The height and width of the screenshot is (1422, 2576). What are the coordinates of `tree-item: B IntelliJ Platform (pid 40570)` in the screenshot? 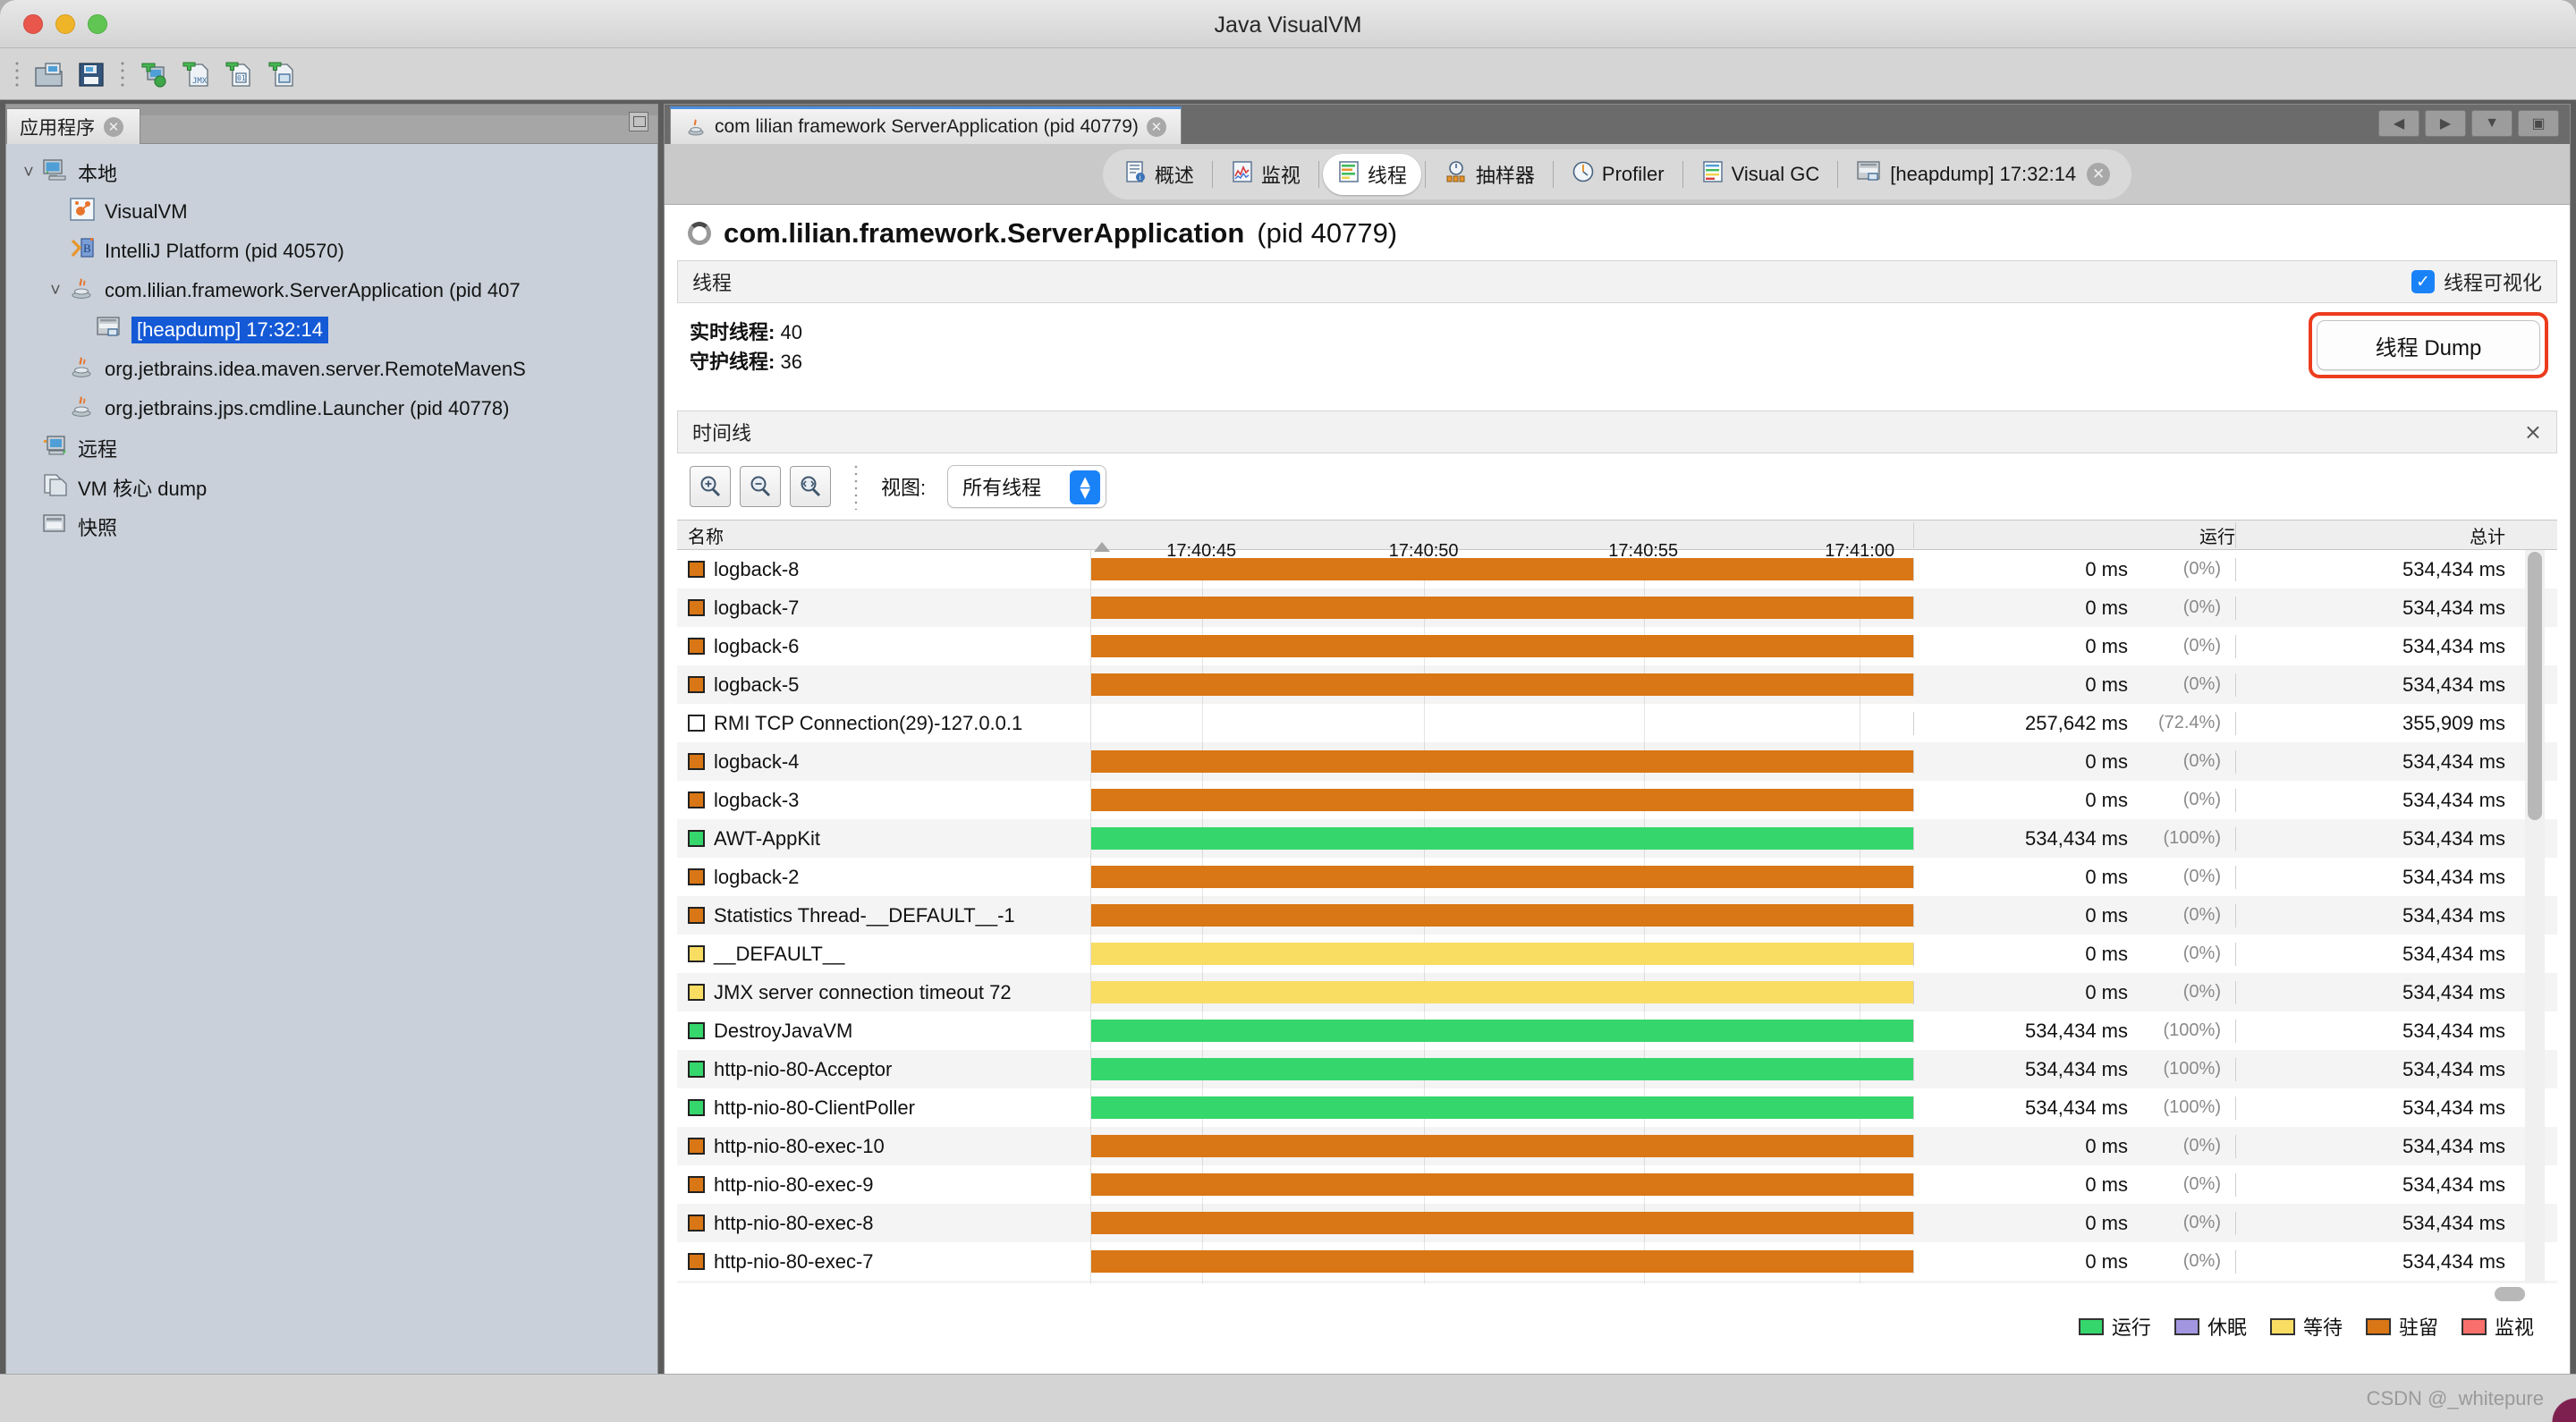 It's located at (331, 251).